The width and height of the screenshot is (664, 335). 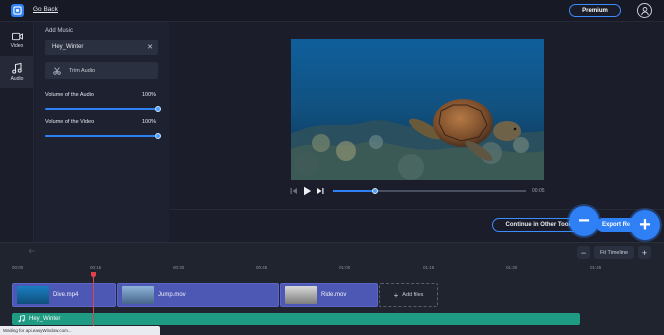 What do you see at coordinates (69, 95) in the screenshot?
I see `audio-volume-label: Volume of the Audio` at bounding box center [69, 95].